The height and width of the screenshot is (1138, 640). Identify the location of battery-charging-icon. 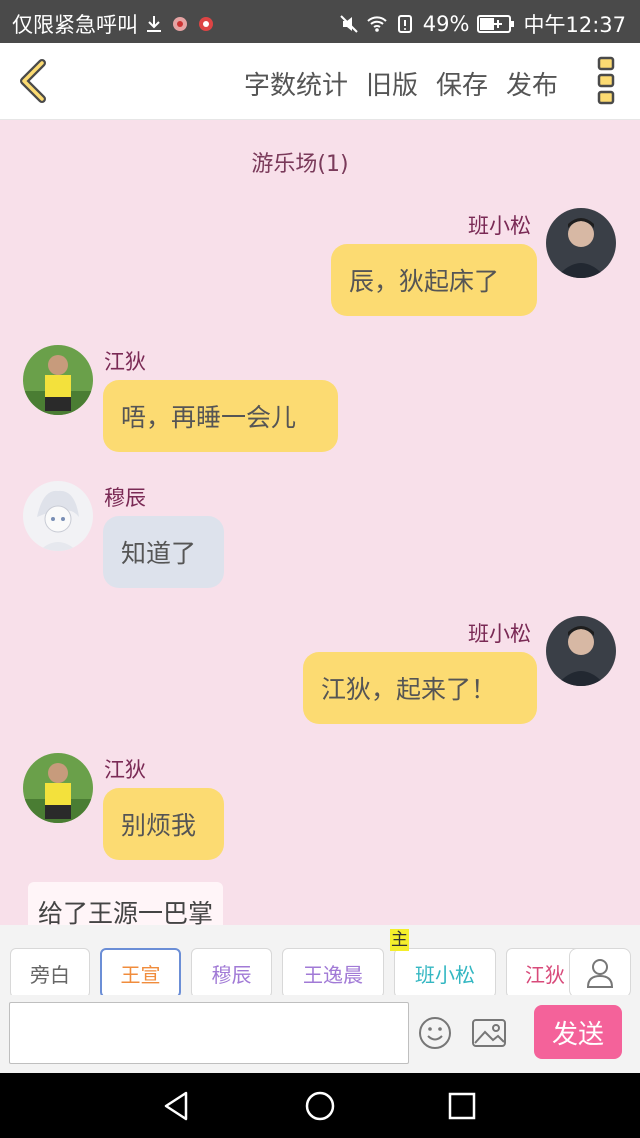
(496, 24).